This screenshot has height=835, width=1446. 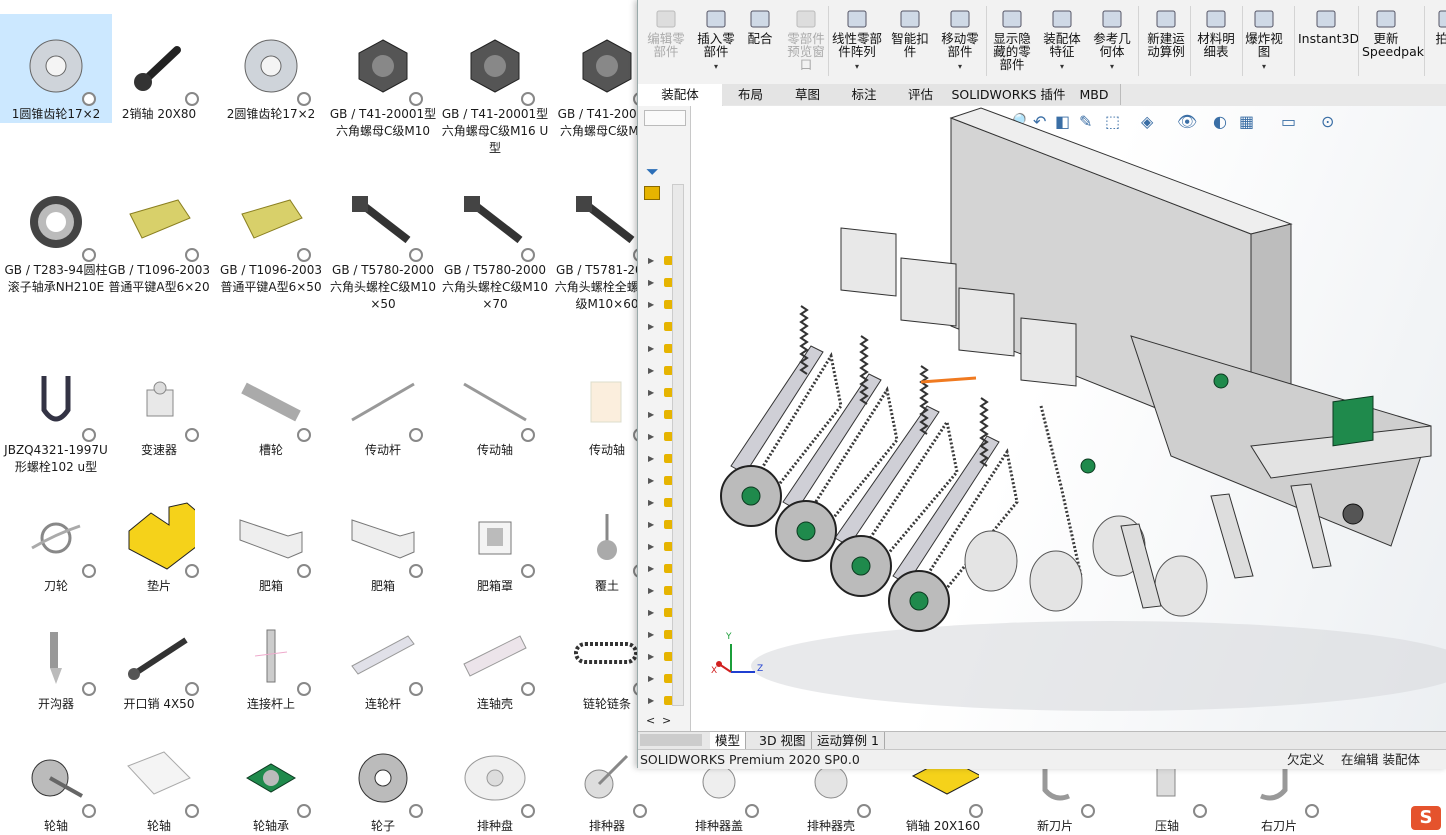 I want to click on file-item: 刀轮, so click(x=56, y=540).